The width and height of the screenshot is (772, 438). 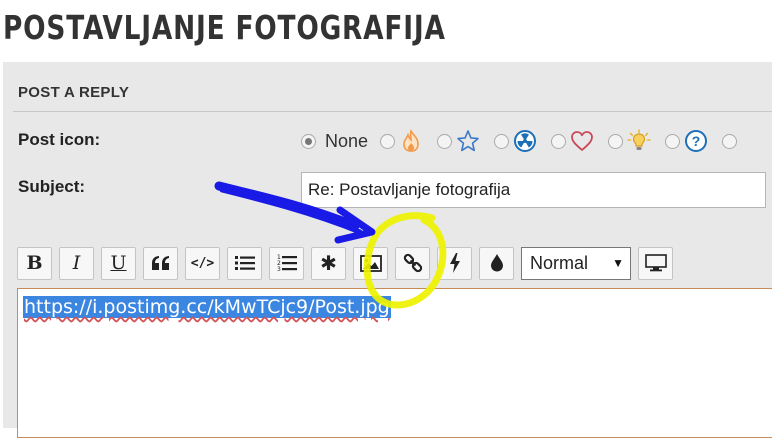 I want to click on post-icon-radio-lightbulb, so click(x=616, y=141).